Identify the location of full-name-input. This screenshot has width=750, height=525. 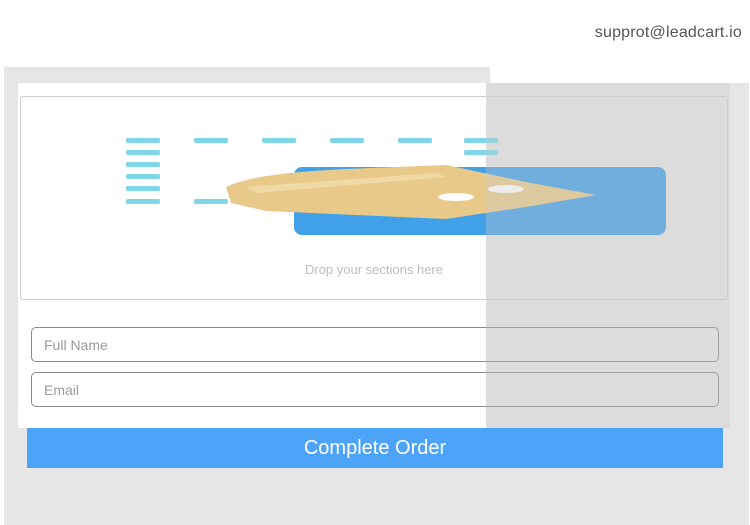
(375, 344).